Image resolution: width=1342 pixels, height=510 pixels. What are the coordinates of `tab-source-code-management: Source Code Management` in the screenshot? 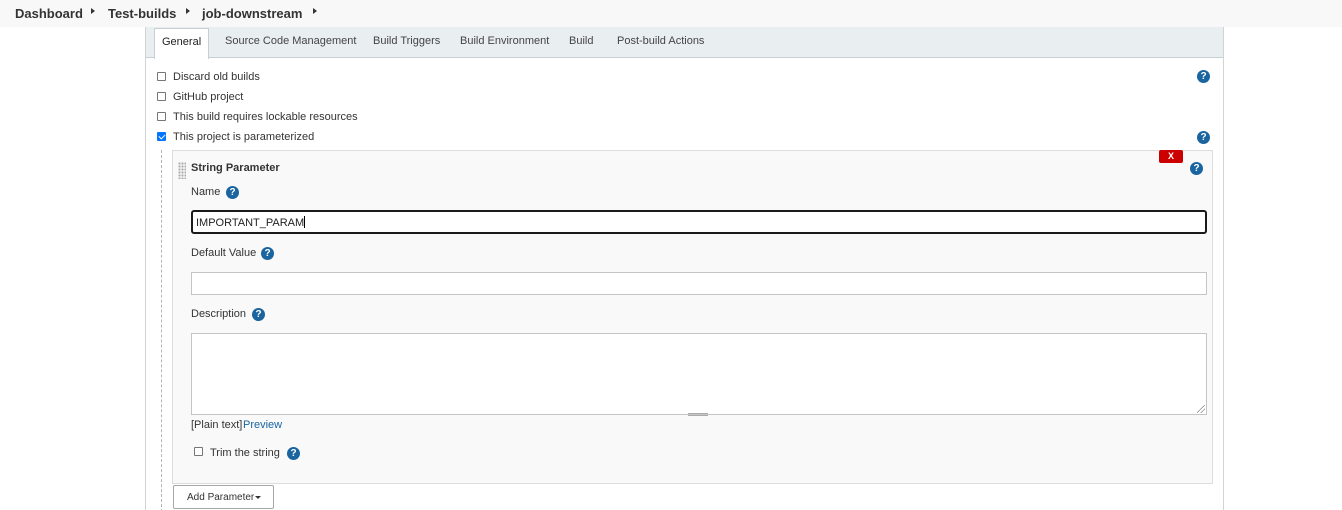 It's located at (290, 41).